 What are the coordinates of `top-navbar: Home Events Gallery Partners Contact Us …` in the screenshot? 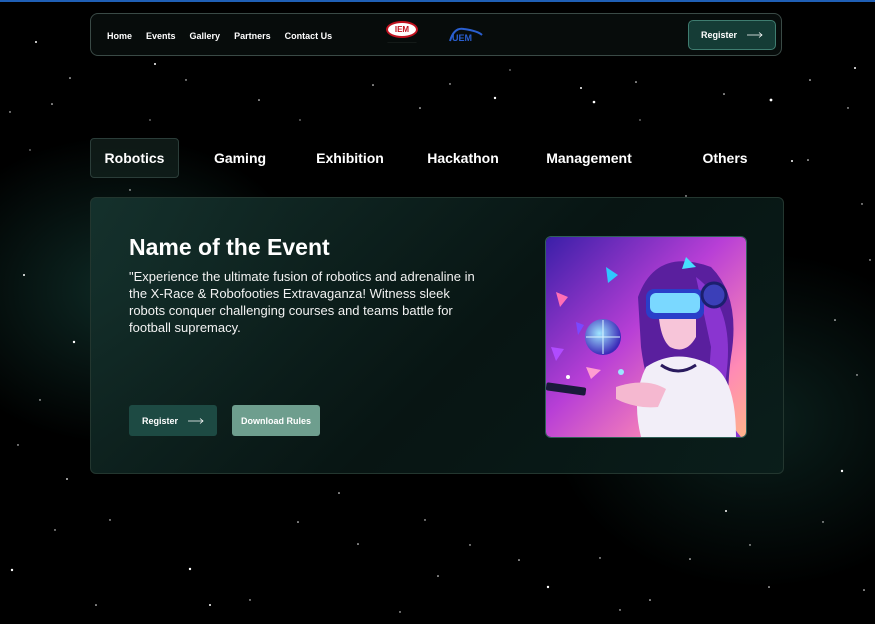 It's located at (436, 34).